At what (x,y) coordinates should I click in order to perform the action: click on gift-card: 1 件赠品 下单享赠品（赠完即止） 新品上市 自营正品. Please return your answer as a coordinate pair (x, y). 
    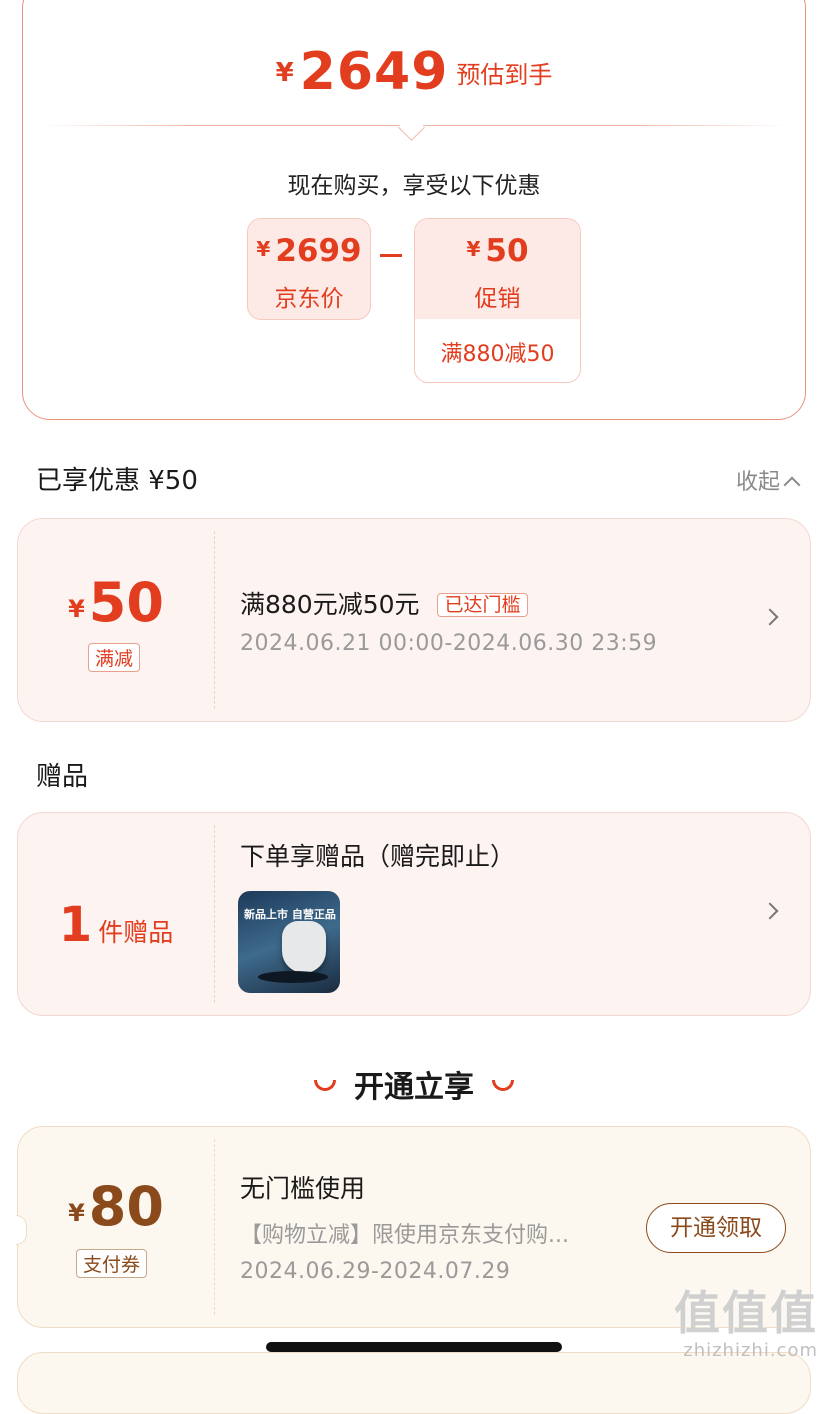
    Looking at the image, I should click on (414, 914).